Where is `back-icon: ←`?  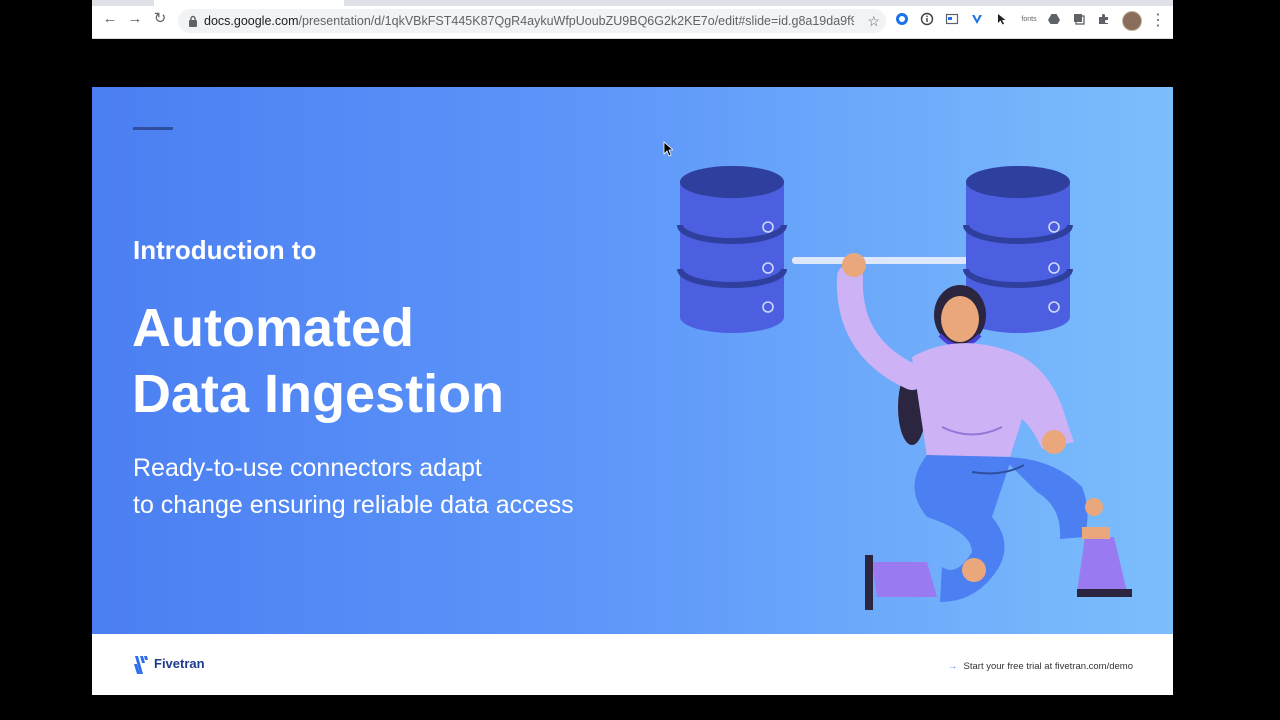 back-icon: ← is located at coordinates (110, 18).